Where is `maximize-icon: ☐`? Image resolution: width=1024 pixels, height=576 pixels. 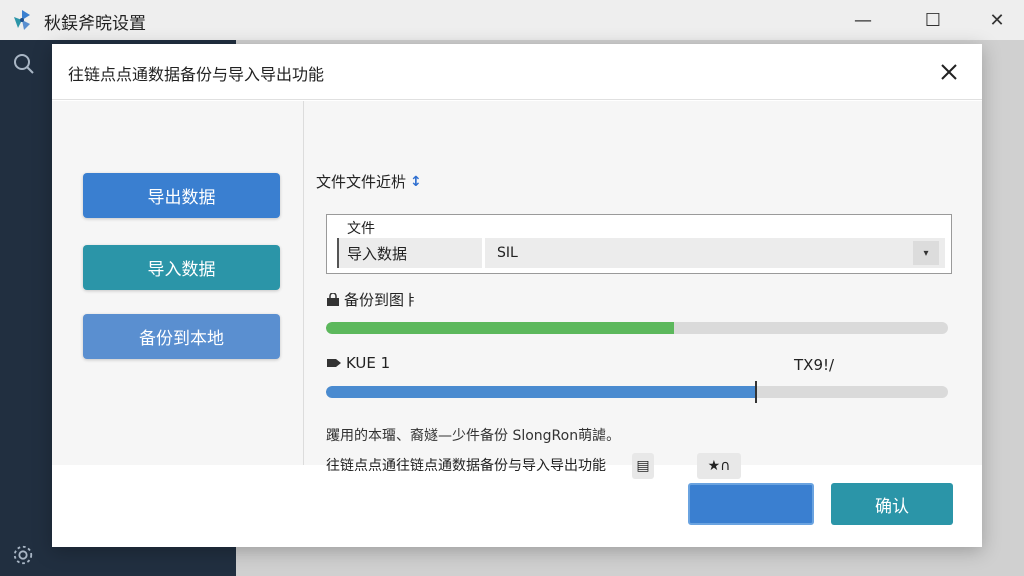 maximize-icon: ☐ is located at coordinates (933, 20).